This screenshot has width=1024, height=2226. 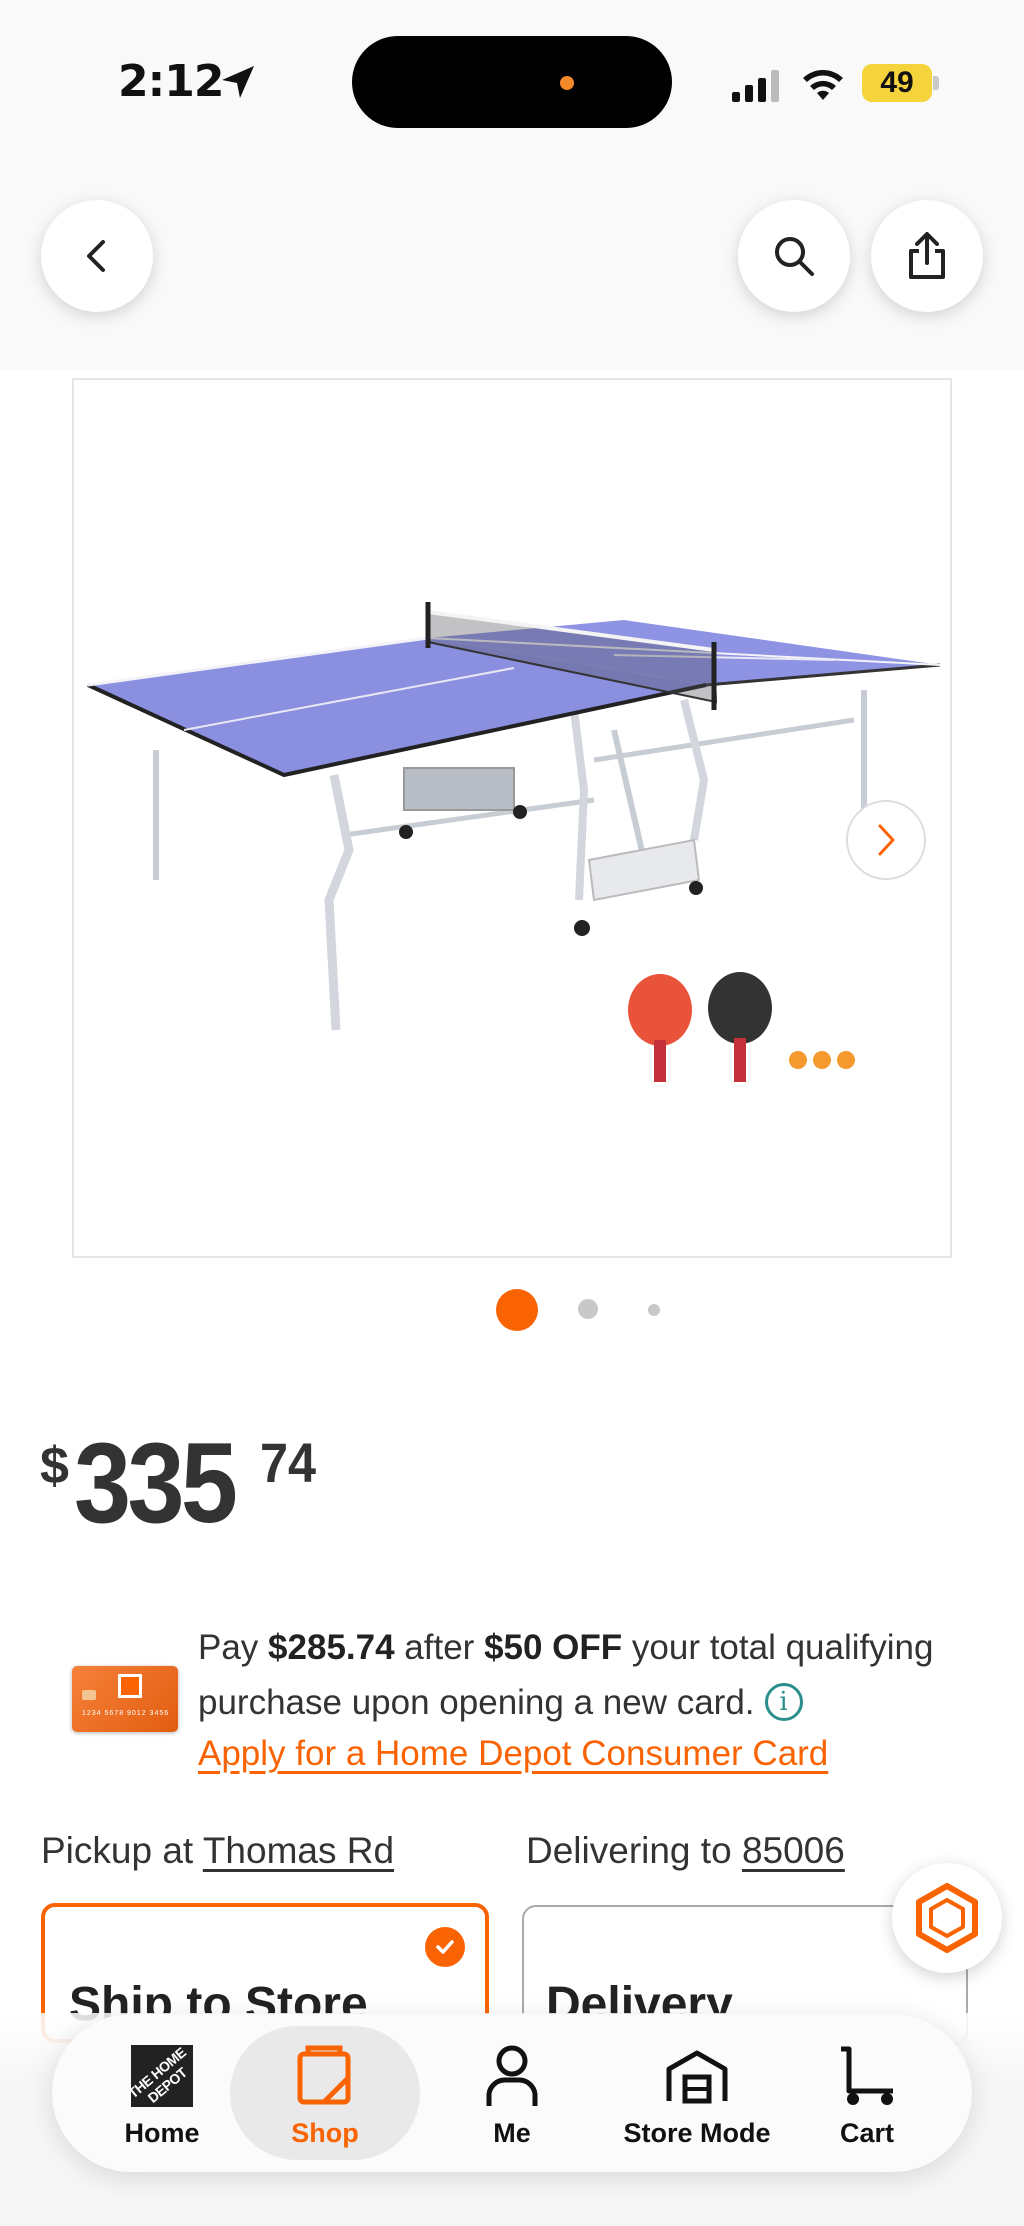 What do you see at coordinates (54, 1466) in the screenshot?
I see `price-currency: $` at bounding box center [54, 1466].